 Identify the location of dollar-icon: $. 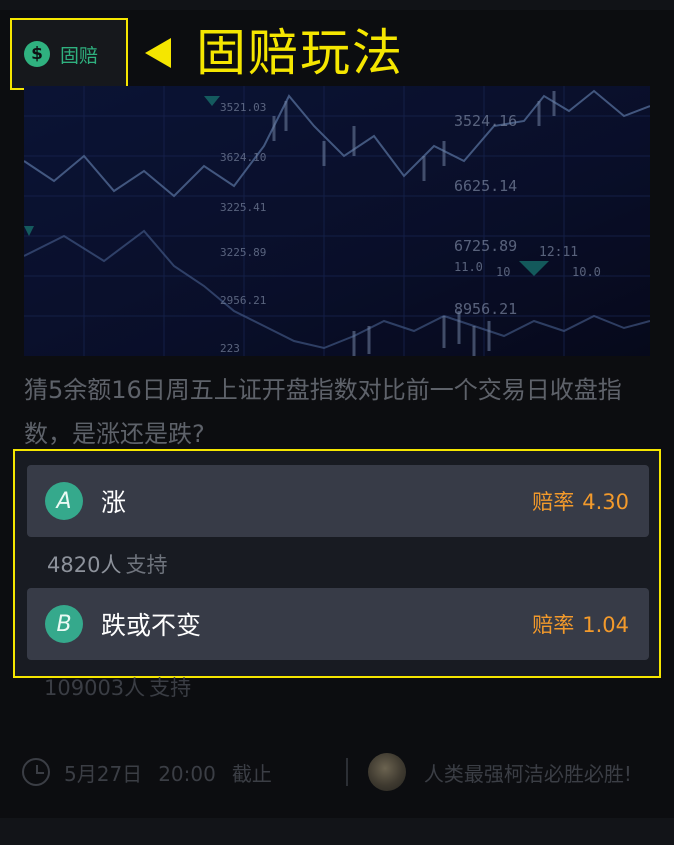
(37, 54).